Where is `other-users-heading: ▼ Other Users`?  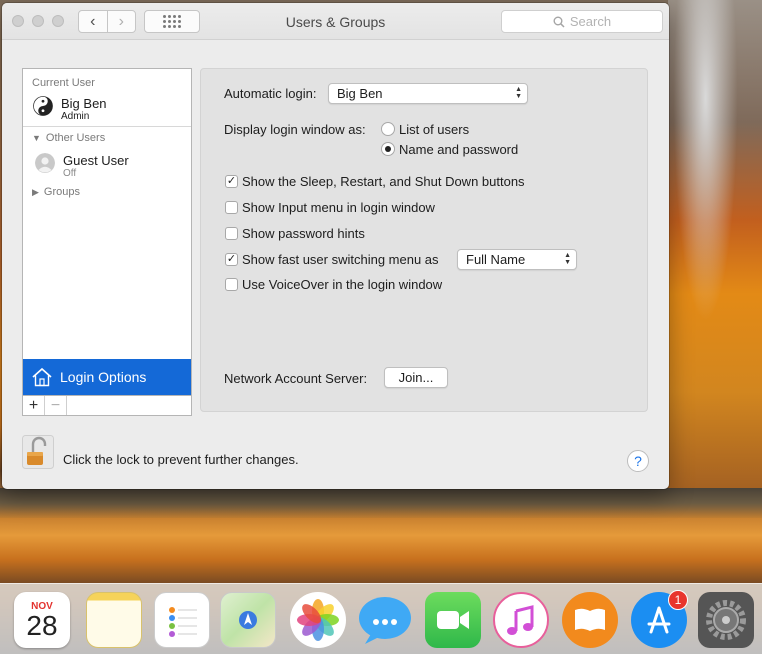
other-users-heading: ▼ Other Users is located at coordinates (68, 138).